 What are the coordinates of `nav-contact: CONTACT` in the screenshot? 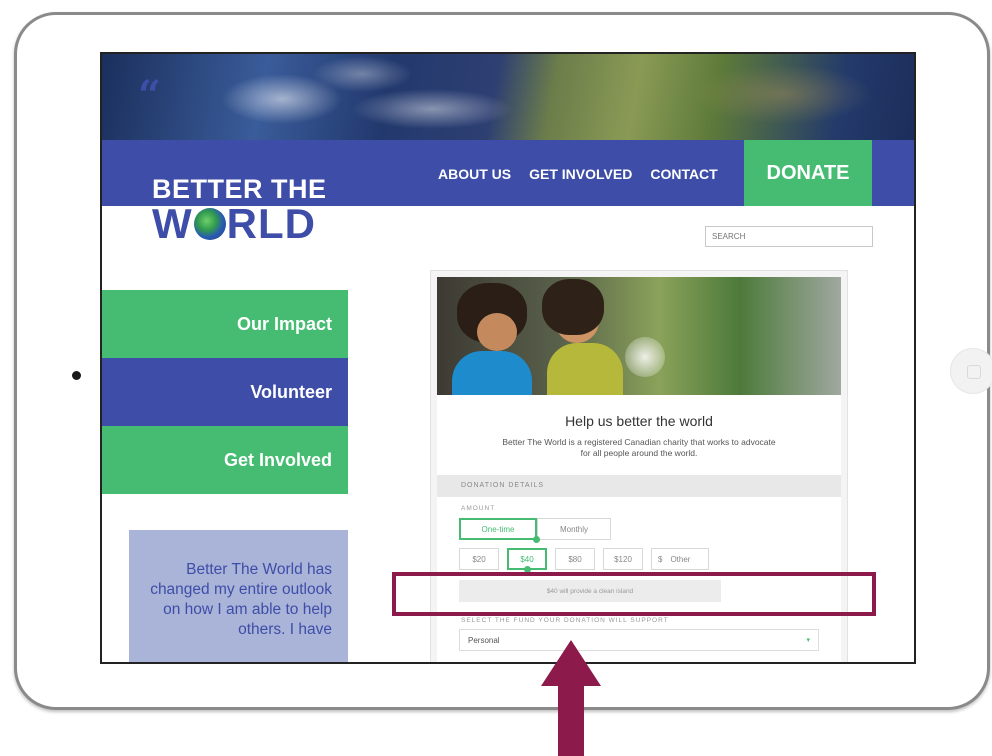 It's located at (683, 174).